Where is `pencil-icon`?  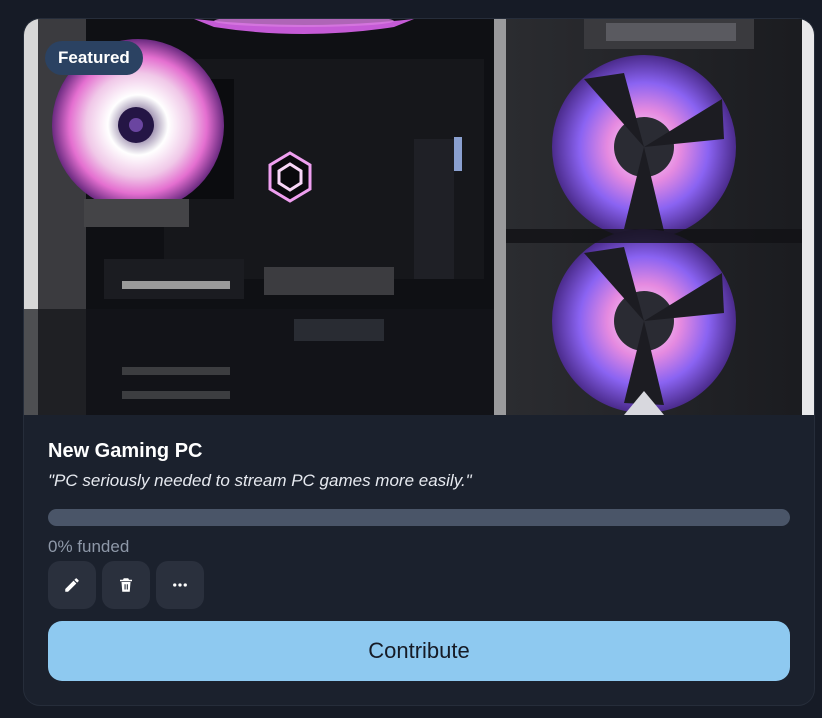
pencil-icon is located at coordinates (72, 585).